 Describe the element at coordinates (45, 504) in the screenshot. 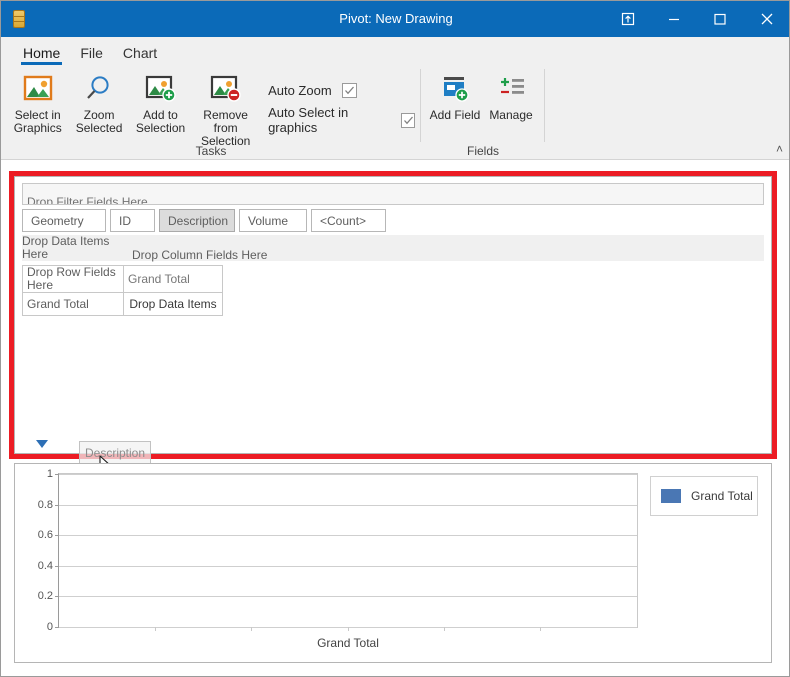

I see `y-axis-tick-label: 0.8` at that location.